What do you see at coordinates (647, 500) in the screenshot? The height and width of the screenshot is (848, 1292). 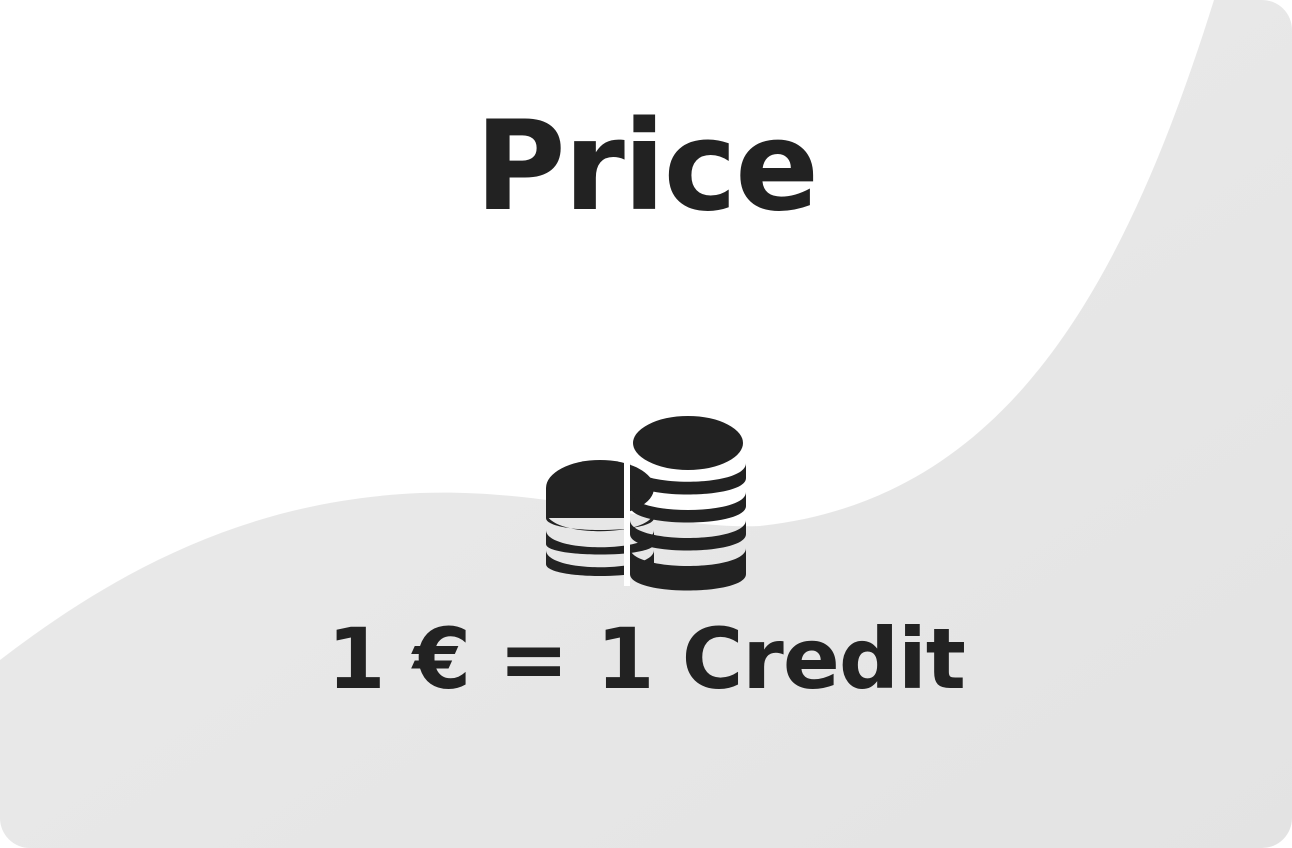 I see `coins-stack-icon` at bounding box center [647, 500].